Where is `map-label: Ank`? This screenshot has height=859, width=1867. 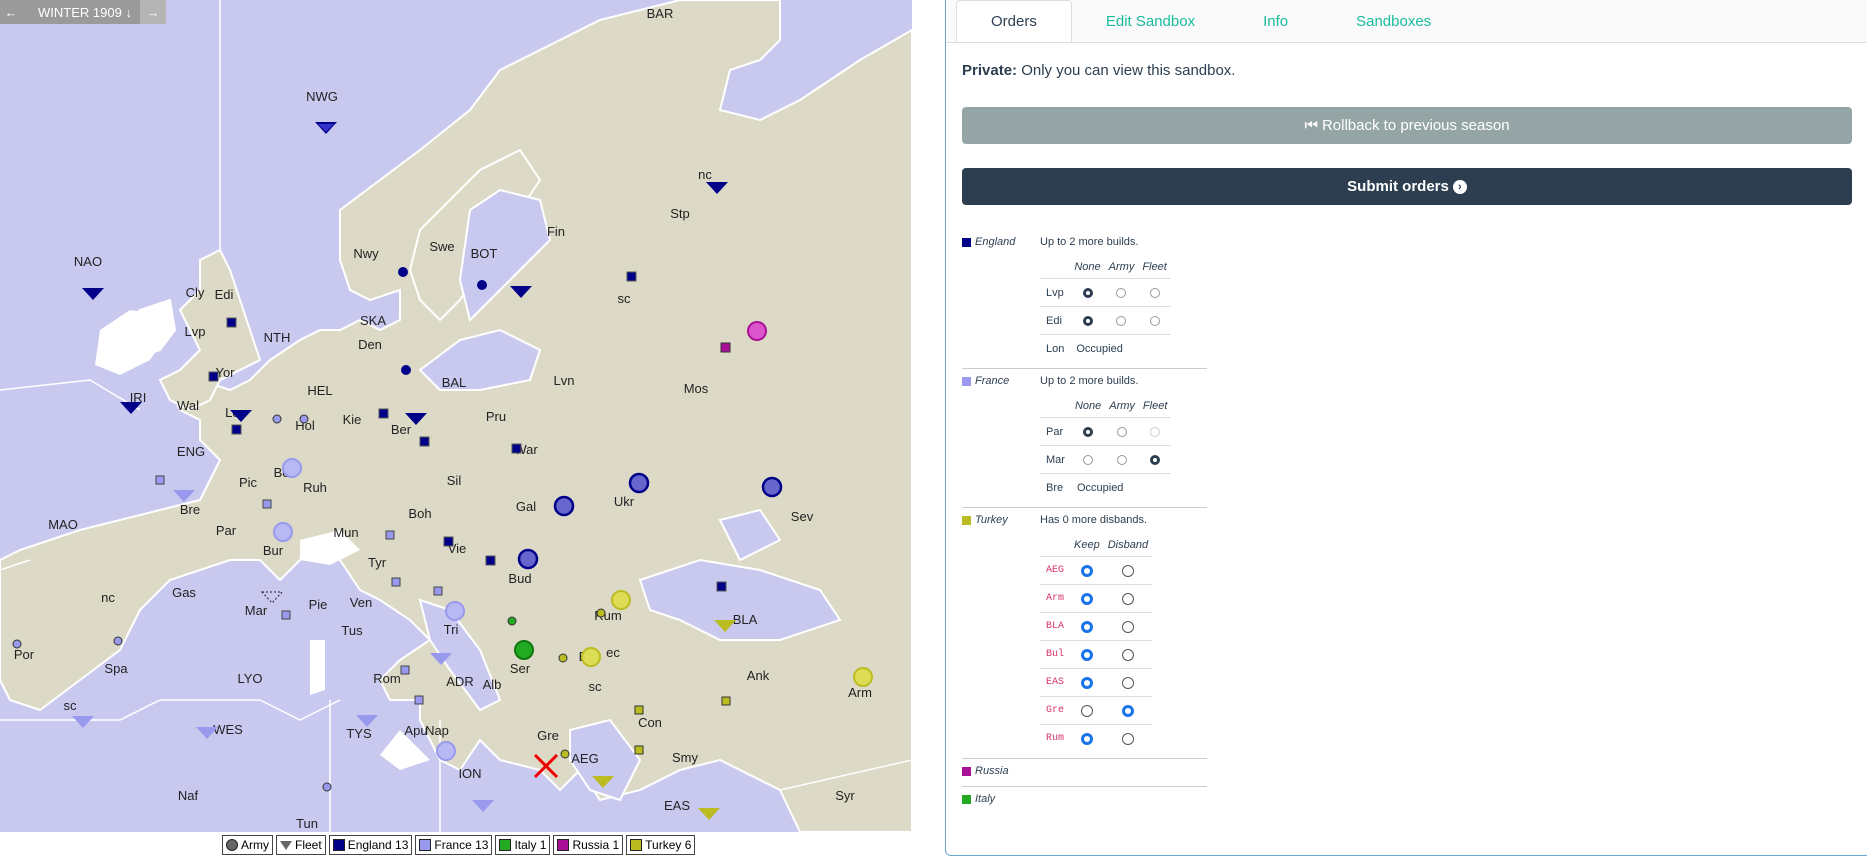 map-label: Ank is located at coordinates (758, 675).